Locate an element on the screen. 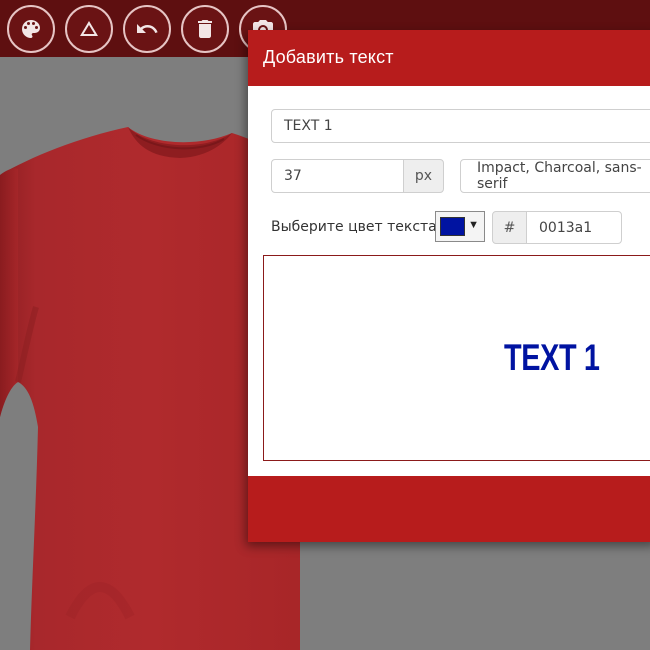 The image size is (650, 650). triangle-icon is located at coordinates (89, 28).